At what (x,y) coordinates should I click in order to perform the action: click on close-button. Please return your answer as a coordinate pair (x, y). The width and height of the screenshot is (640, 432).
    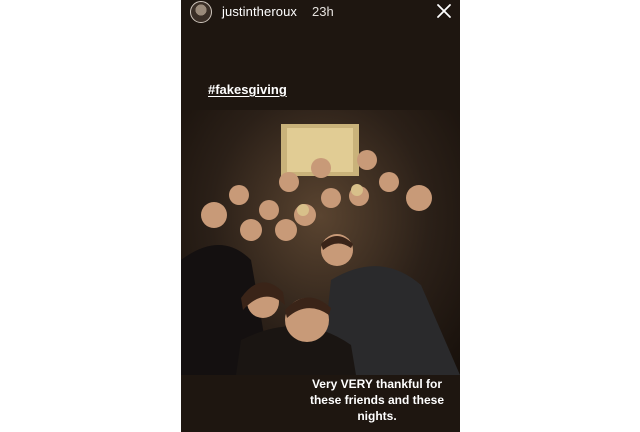
    Looking at the image, I should click on (444, 11).